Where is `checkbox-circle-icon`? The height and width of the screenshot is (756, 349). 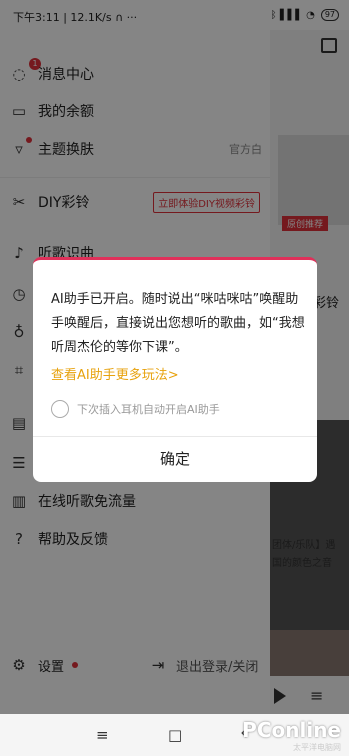 checkbox-circle-icon is located at coordinates (60, 409).